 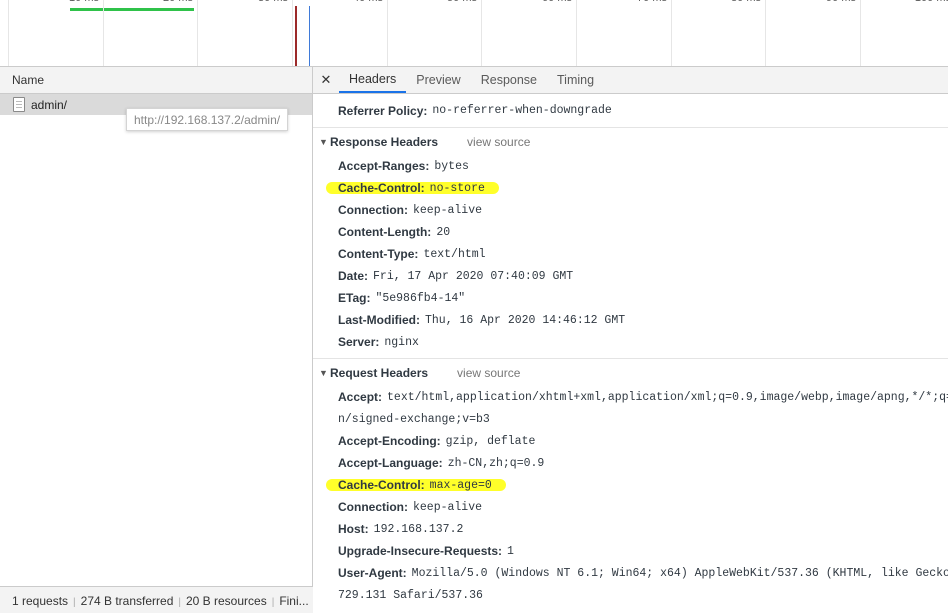 What do you see at coordinates (575, 80) in the screenshot?
I see `tab-timing: Timing` at bounding box center [575, 80].